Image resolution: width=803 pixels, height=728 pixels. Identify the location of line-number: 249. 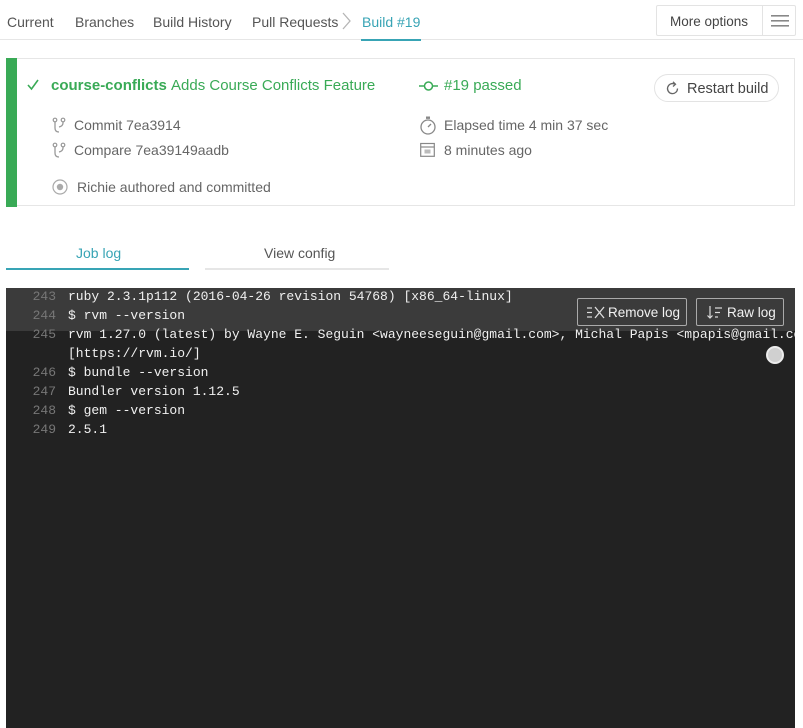
(40, 429).